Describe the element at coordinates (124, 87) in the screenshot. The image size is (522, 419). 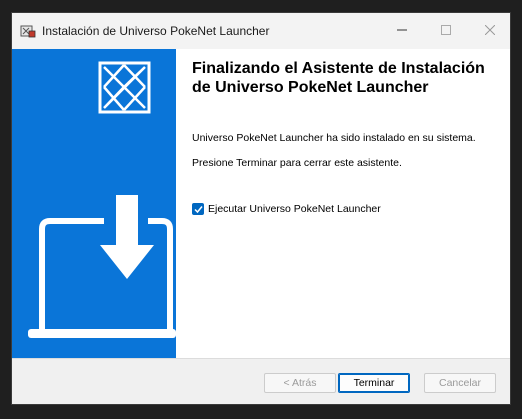
I see `pokenet-logo-icon` at that location.